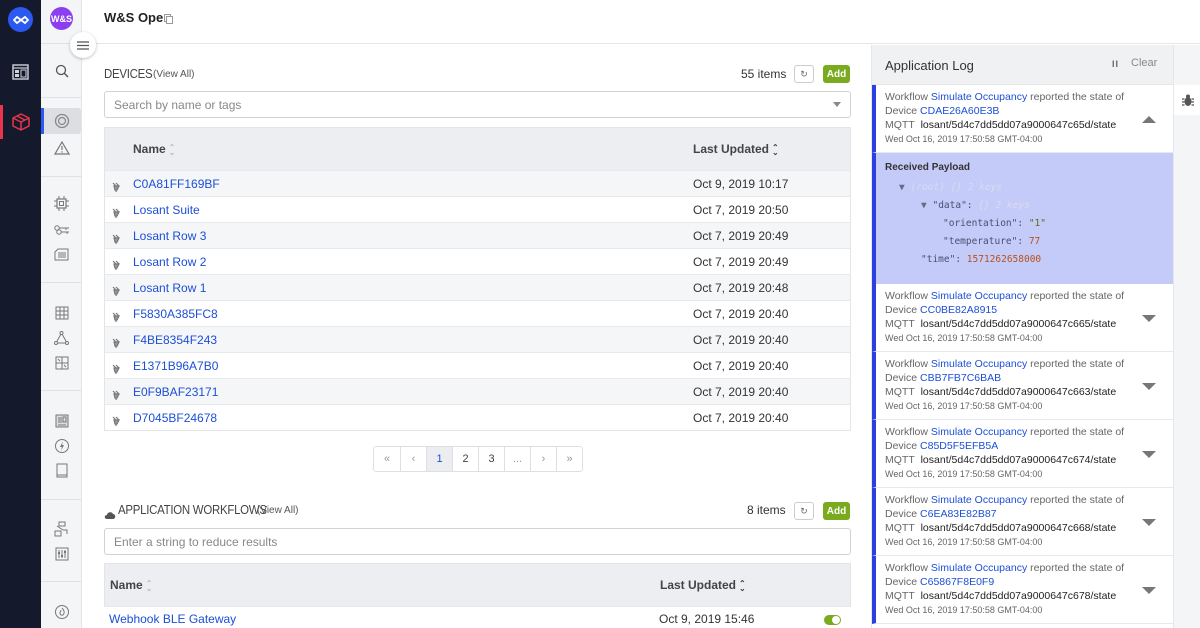 Image resolution: width=1200 pixels, height=628 pixels. Describe the element at coordinates (168, 20) in the screenshot. I see `copy-icon` at that location.